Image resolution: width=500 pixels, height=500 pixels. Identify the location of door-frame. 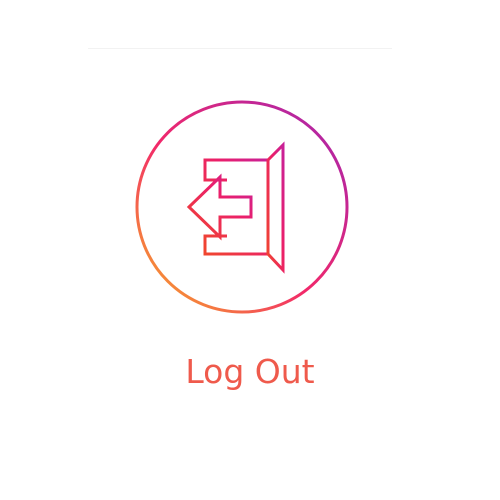
(236, 207).